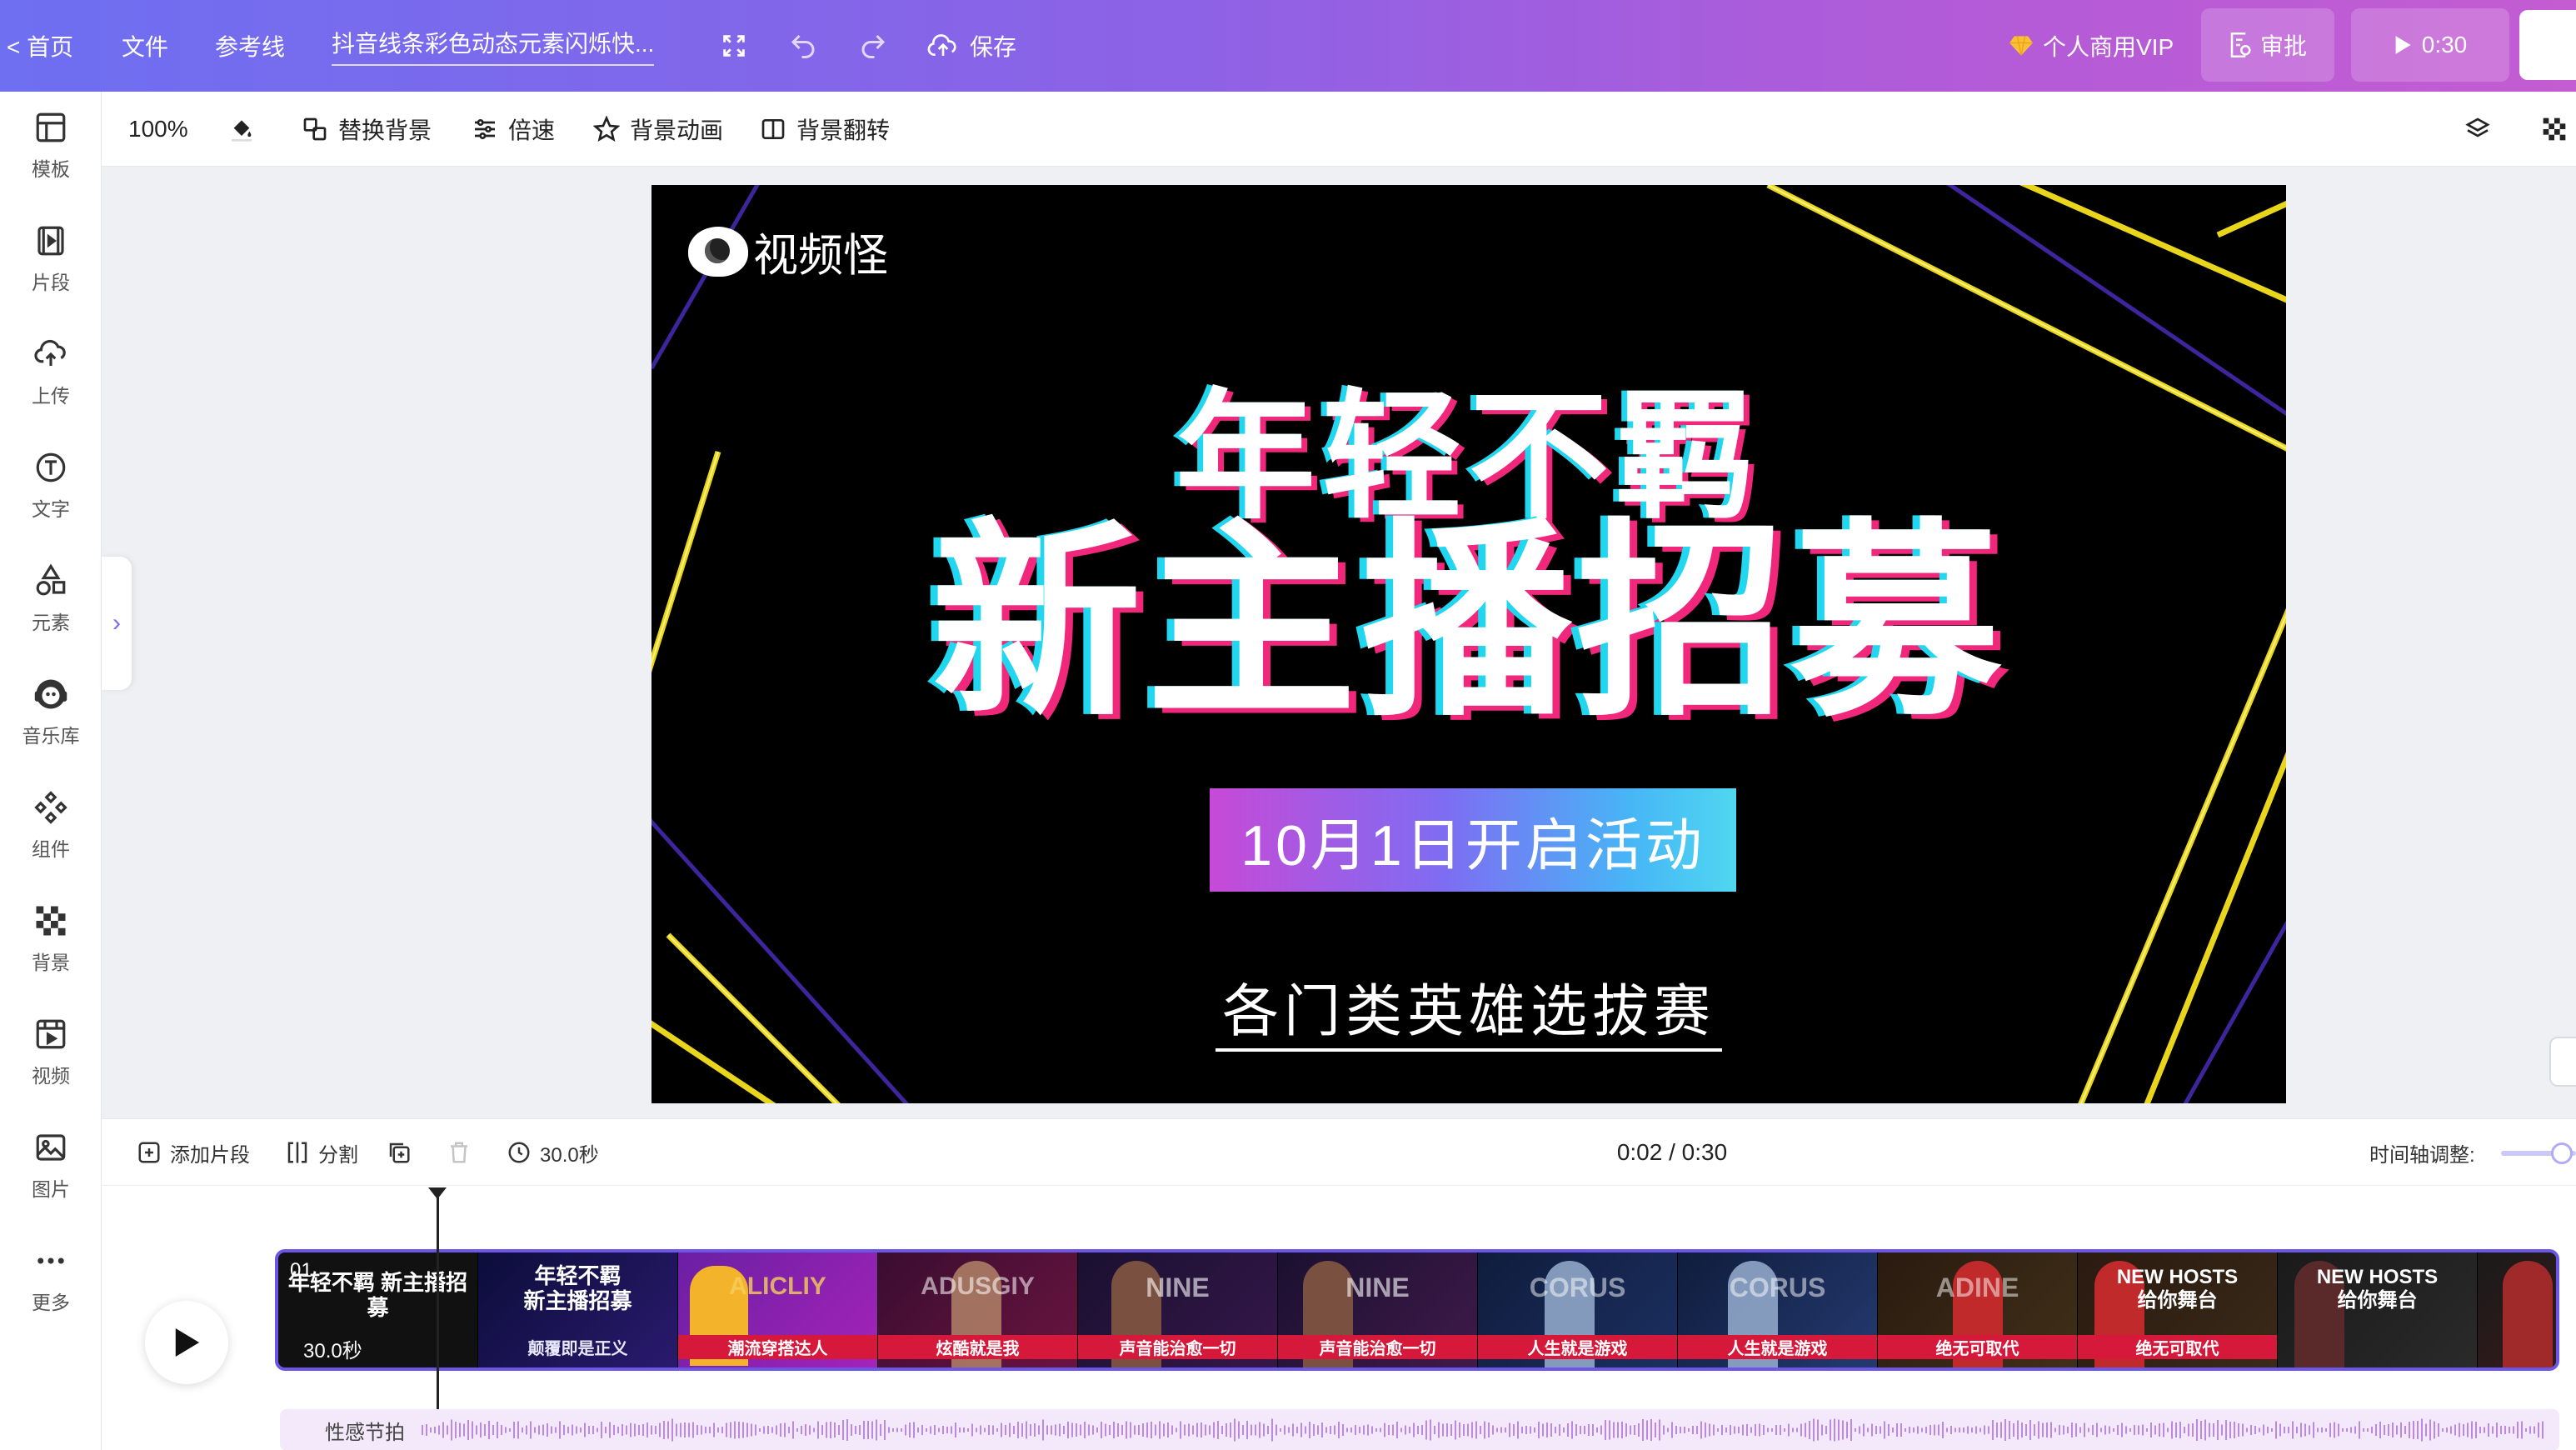 The width and height of the screenshot is (2576, 1450). What do you see at coordinates (1577, 1347) in the screenshot?
I see `thumbnail-subtitle: 人生就是游戏` at bounding box center [1577, 1347].